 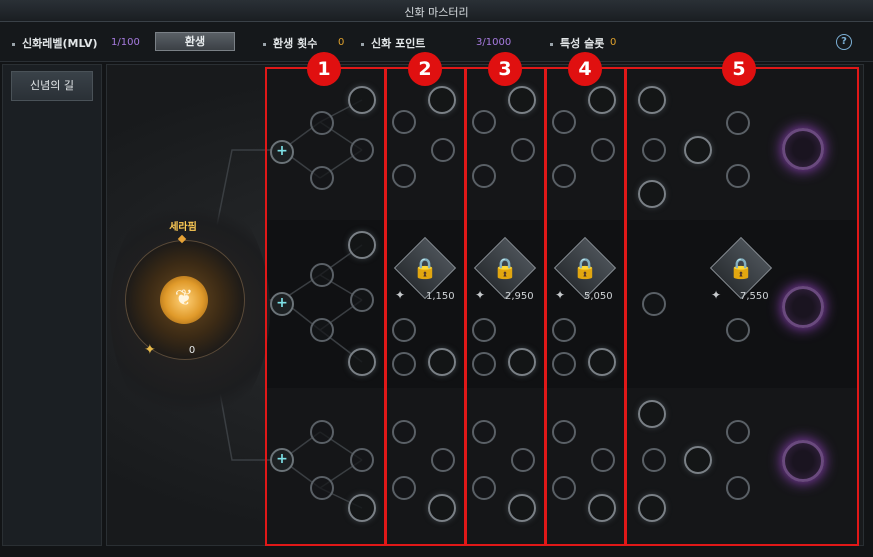 What do you see at coordinates (505, 69) in the screenshot?
I see `column-badge: 3` at bounding box center [505, 69].